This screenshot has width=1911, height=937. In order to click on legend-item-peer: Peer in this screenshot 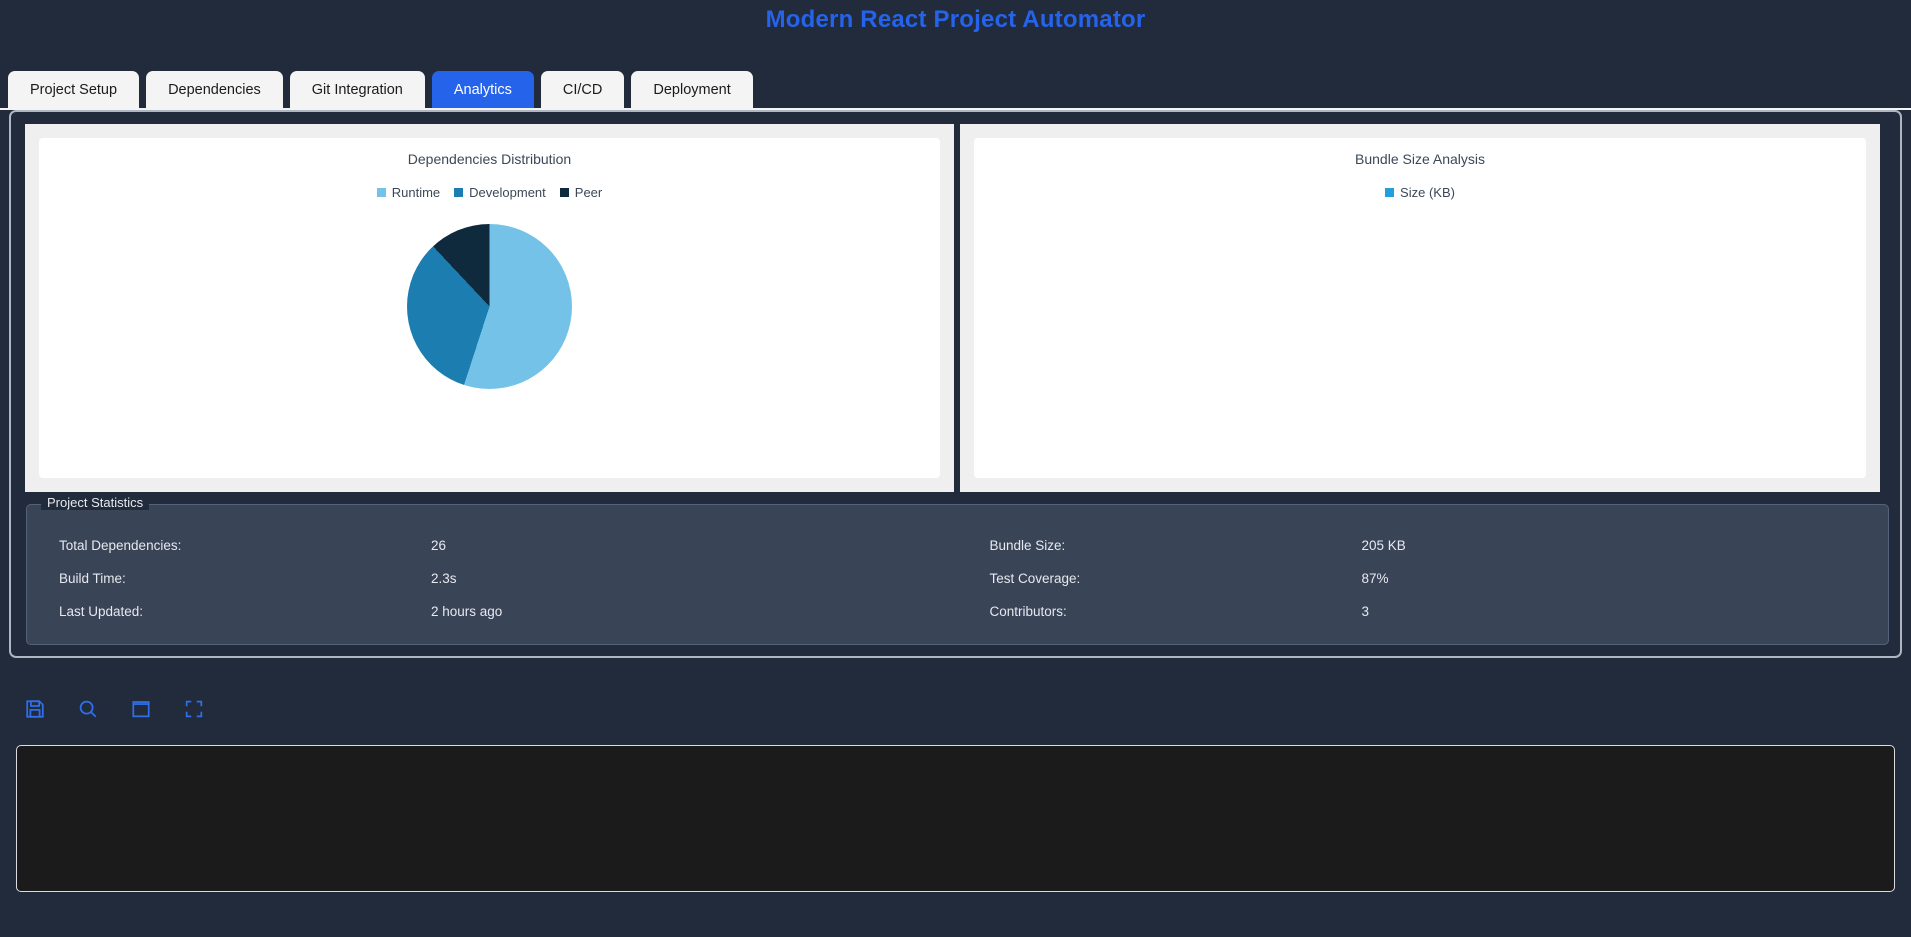, I will do `click(581, 192)`.